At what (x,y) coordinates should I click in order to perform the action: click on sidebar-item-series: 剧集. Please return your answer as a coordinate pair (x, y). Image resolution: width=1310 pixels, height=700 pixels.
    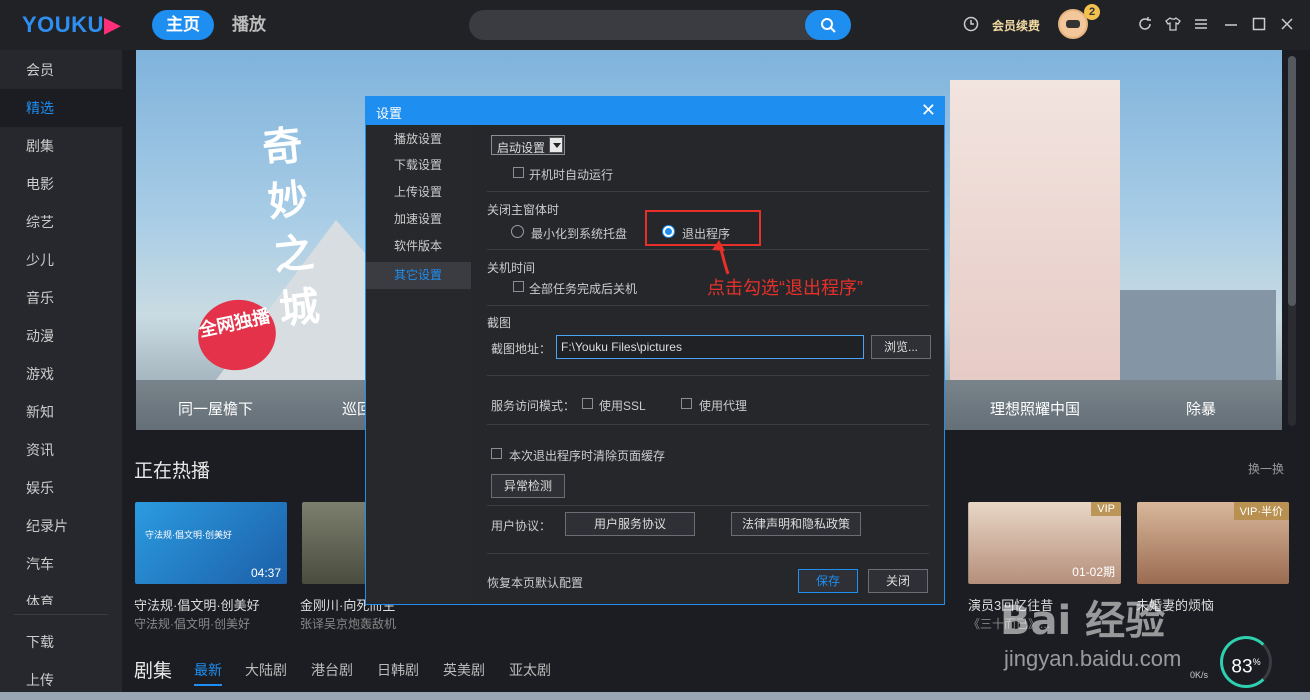
    Looking at the image, I should click on (61, 146).